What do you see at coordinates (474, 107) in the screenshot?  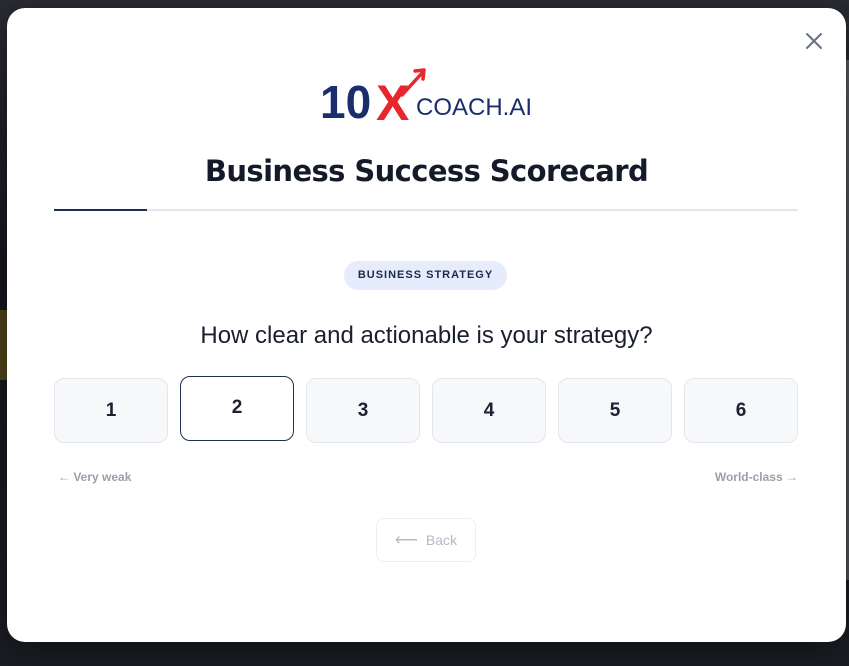 I see `logo-name: COACH.AI` at bounding box center [474, 107].